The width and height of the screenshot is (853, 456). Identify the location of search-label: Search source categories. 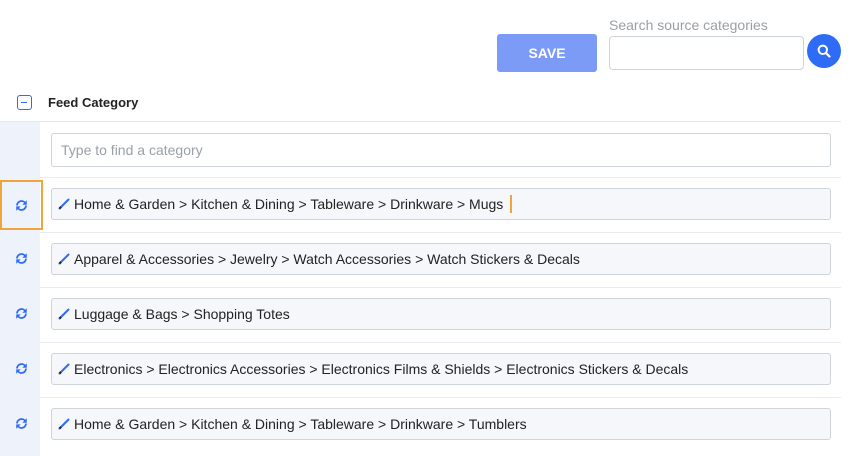
(688, 25).